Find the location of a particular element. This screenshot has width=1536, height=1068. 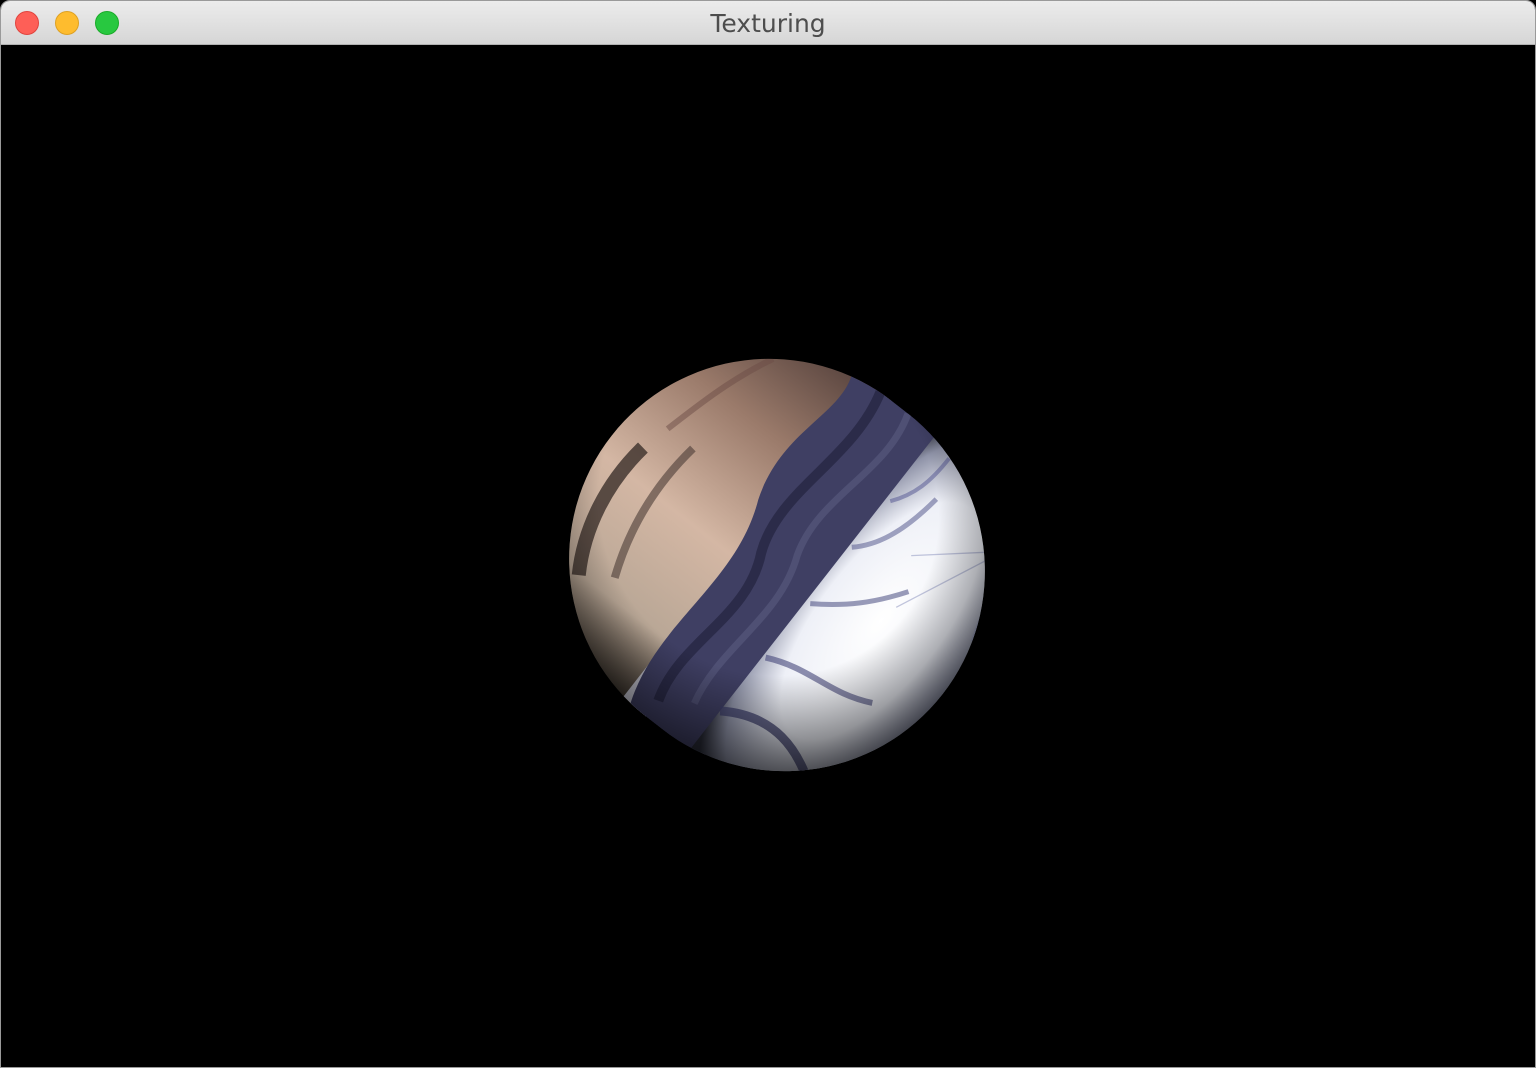

window-title: Texturing is located at coordinates (768, 23).